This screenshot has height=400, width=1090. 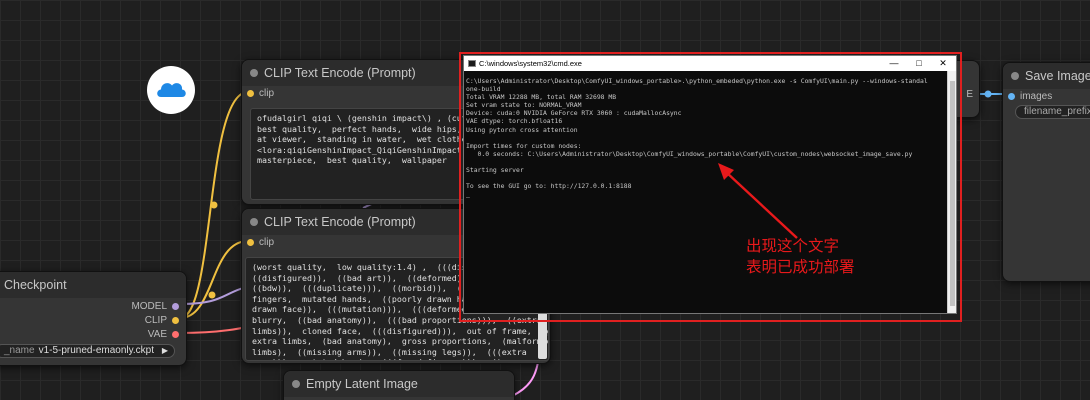 What do you see at coordinates (155, 320) in the screenshot?
I see `port-label: CLIP` at bounding box center [155, 320].